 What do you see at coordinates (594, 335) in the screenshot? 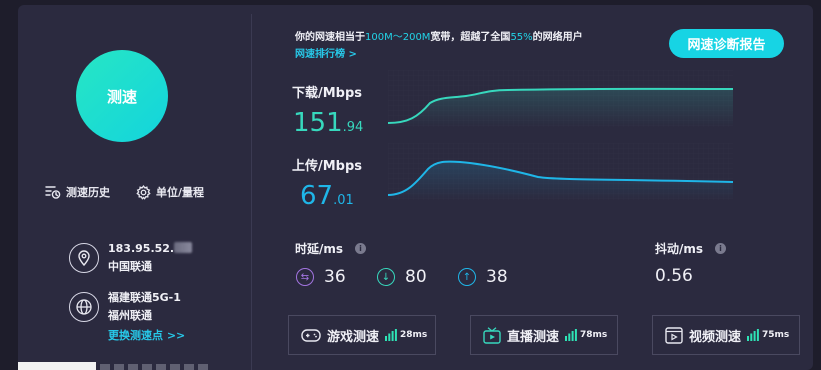
I see `live-latency-value: 78ms` at bounding box center [594, 335].